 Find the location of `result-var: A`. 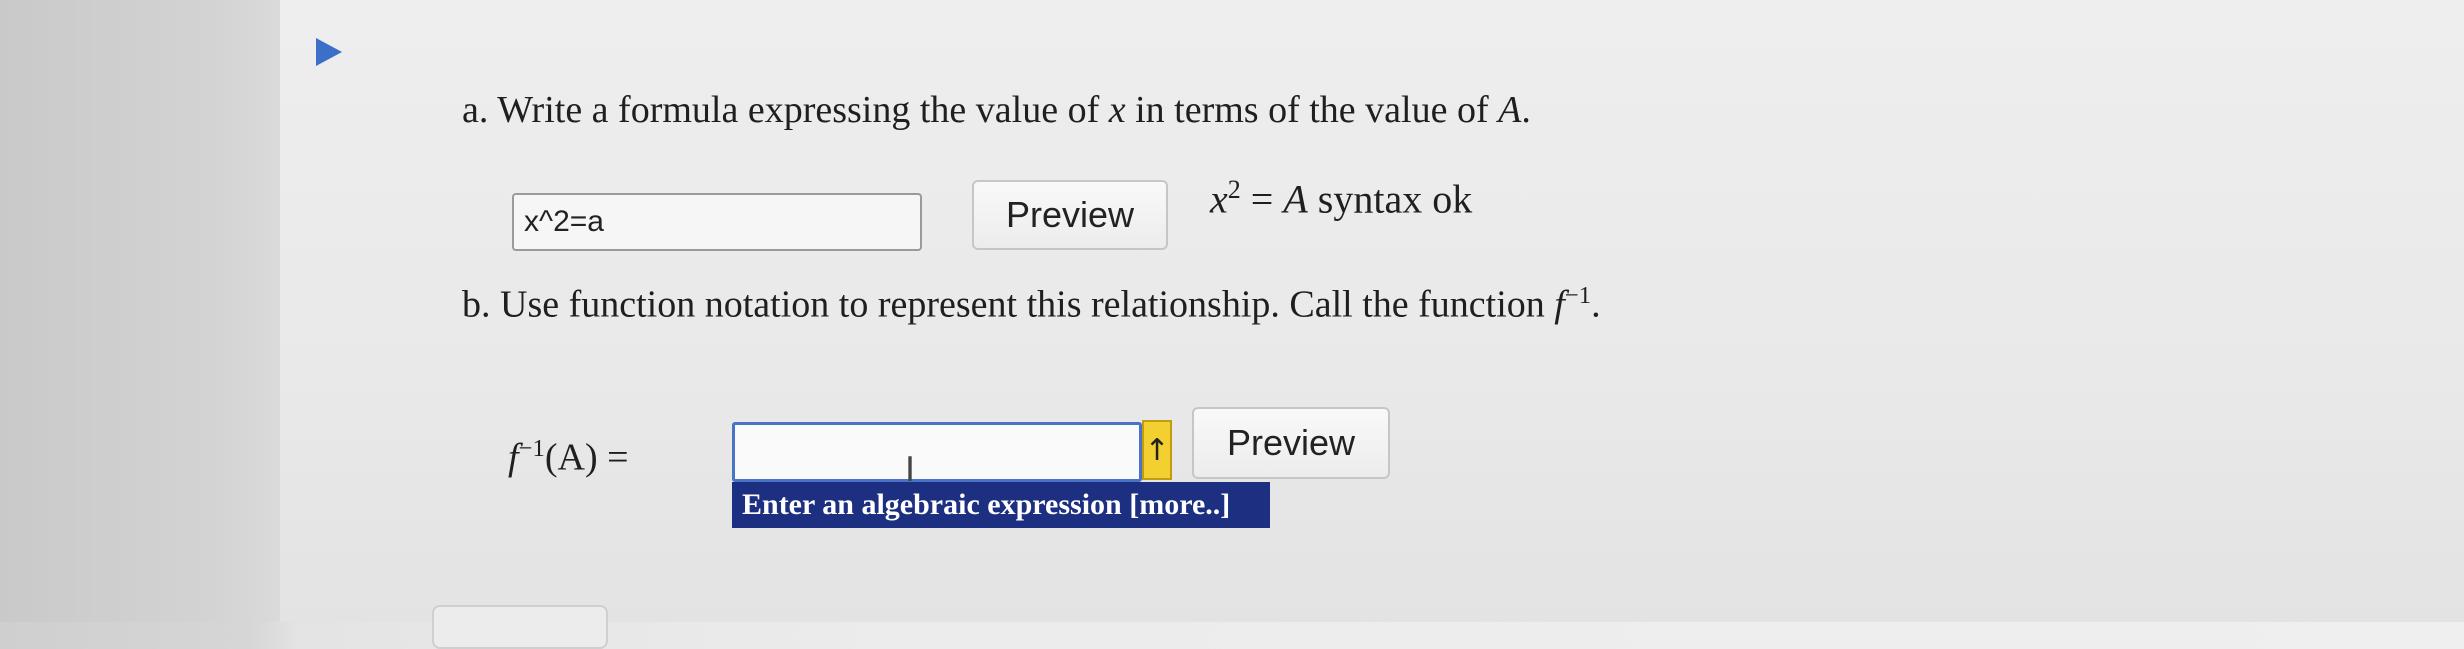

result-var: A is located at coordinates (1295, 199).